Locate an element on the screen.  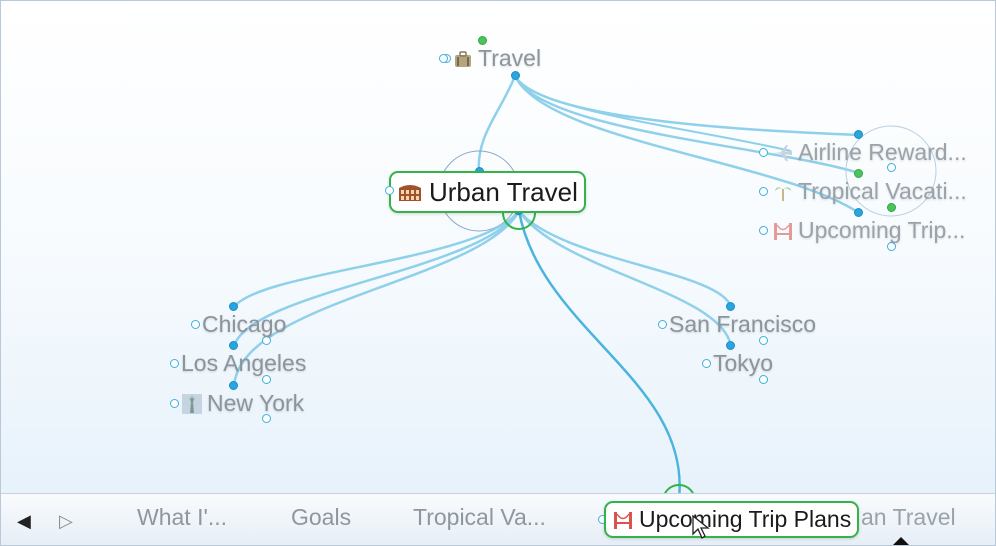
child-thought-tokyo: Tokyo is located at coordinates (737, 363).